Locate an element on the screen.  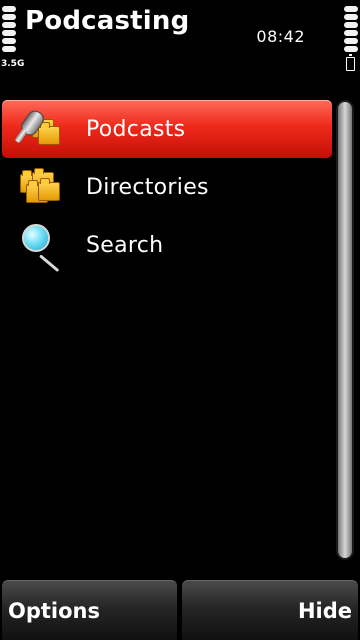
status-bar: Podcasting 08:42 3.5G is located at coordinates (180, 42).